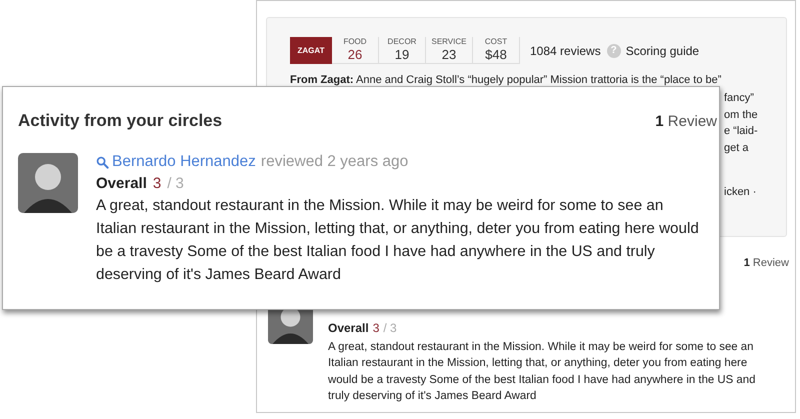  I want to click on description-fragment: om the, so click(741, 115).